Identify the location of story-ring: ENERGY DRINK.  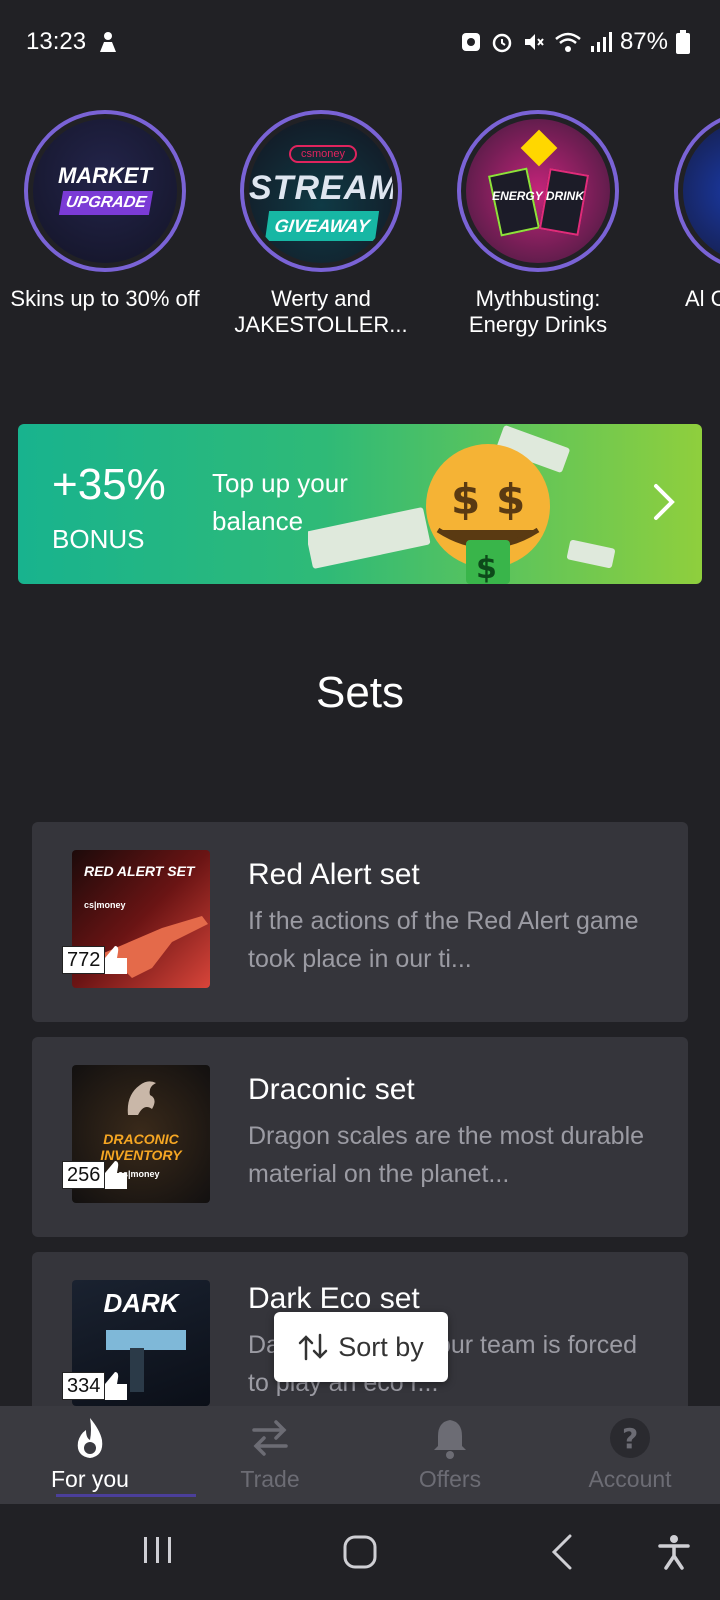
(538, 191).